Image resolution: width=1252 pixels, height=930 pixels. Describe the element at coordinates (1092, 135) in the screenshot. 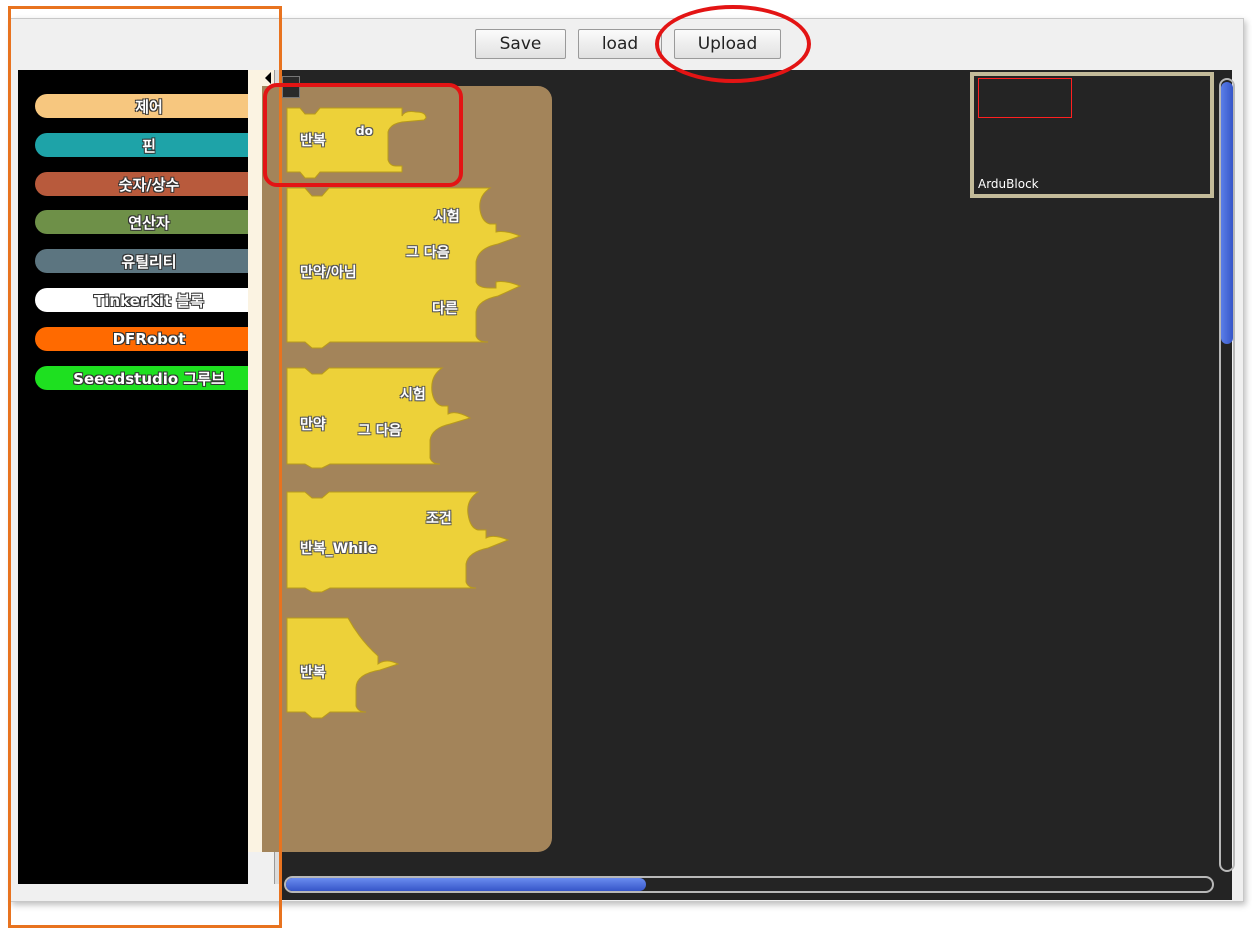

I see `workspace-minimap: ArduBlock` at that location.